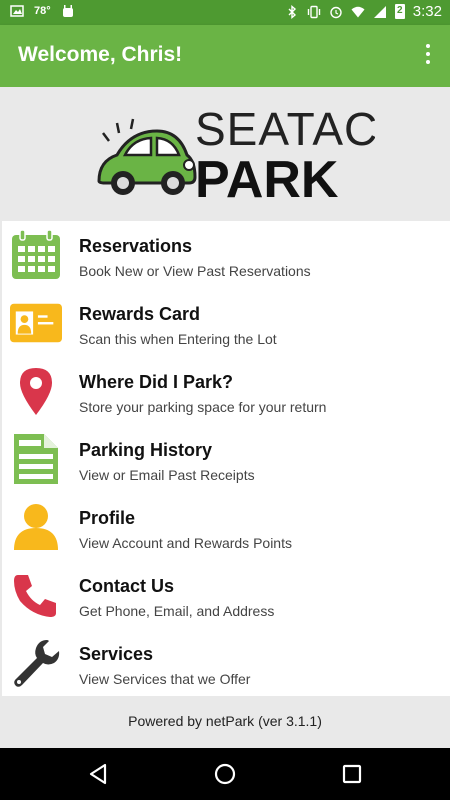 Image resolution: width=450 pixels, height=800 pixels. Describe the element at coordinates (100, 54) in the screenshot. I see `page-title: Welcome, Chris!` at that location.